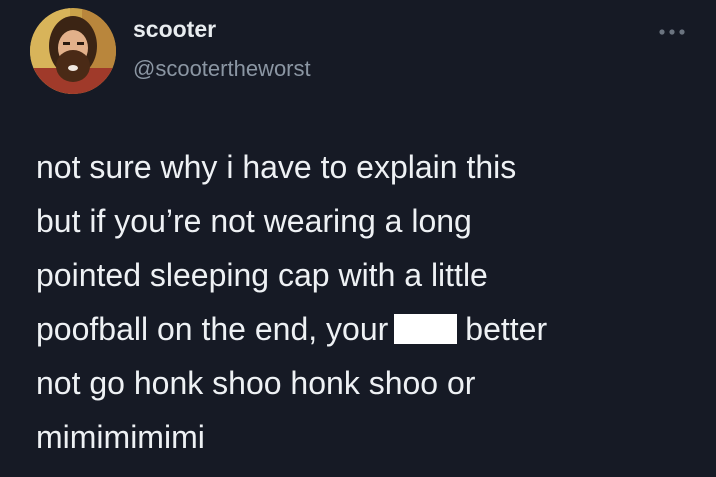 The width and height of the screenshot is (716, 477). Describe the element at coordinates (672, 32) in the screenshot. I see `more-options-icon` at that location.